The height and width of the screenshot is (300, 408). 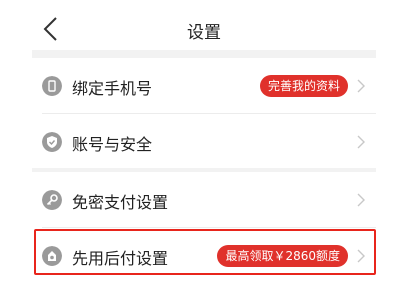 What do you see at coordinates (52, 142) in the screenshot?
I see `shield-check-icon` at bounding box center [52, 142].